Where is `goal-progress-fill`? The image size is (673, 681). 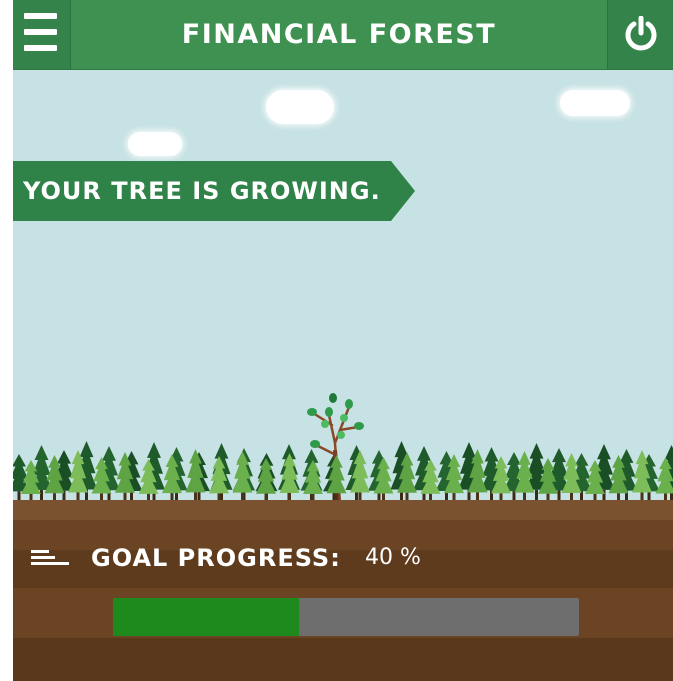
goal-progress-fill is located at coordinates (206, 617).